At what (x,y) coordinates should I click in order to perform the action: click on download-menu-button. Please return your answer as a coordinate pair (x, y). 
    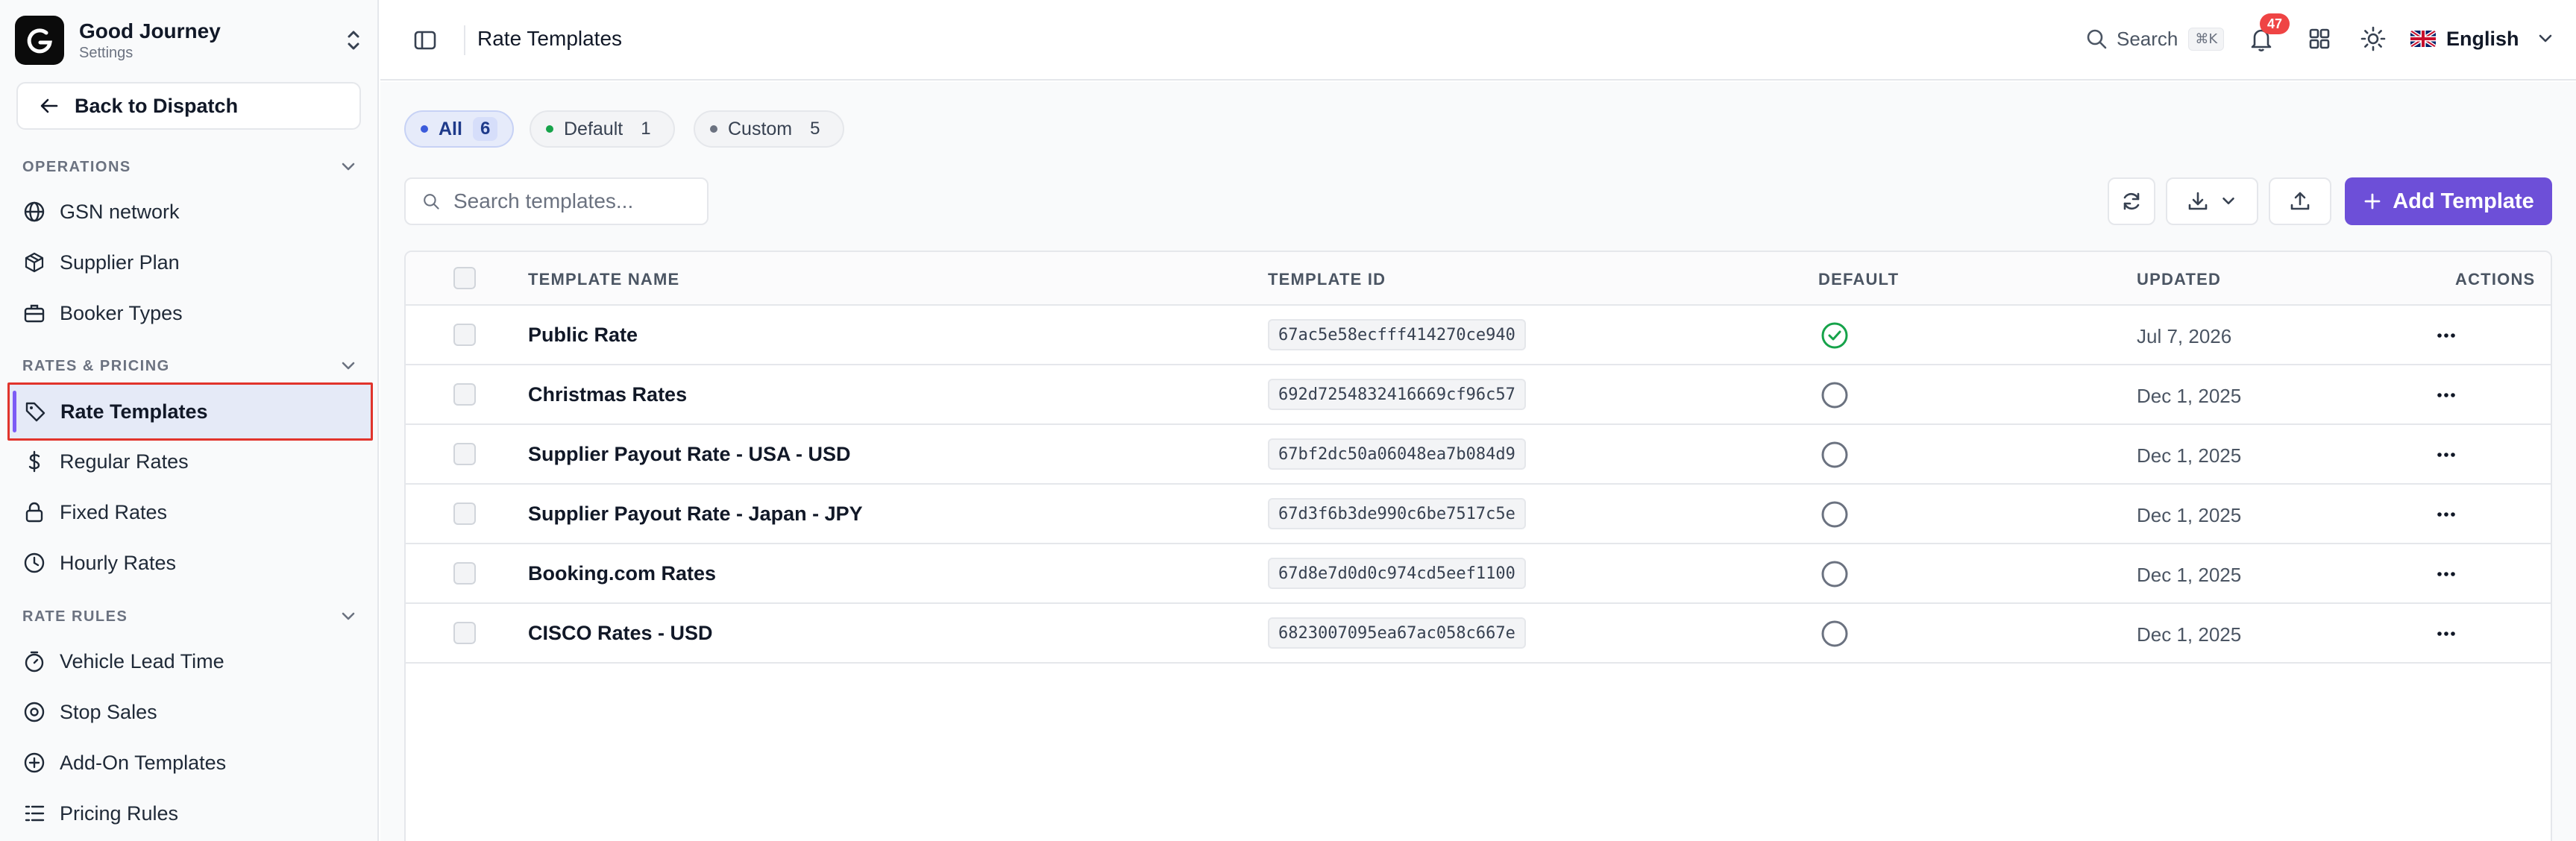
    Looking at the image, I should click on (2212, 201).